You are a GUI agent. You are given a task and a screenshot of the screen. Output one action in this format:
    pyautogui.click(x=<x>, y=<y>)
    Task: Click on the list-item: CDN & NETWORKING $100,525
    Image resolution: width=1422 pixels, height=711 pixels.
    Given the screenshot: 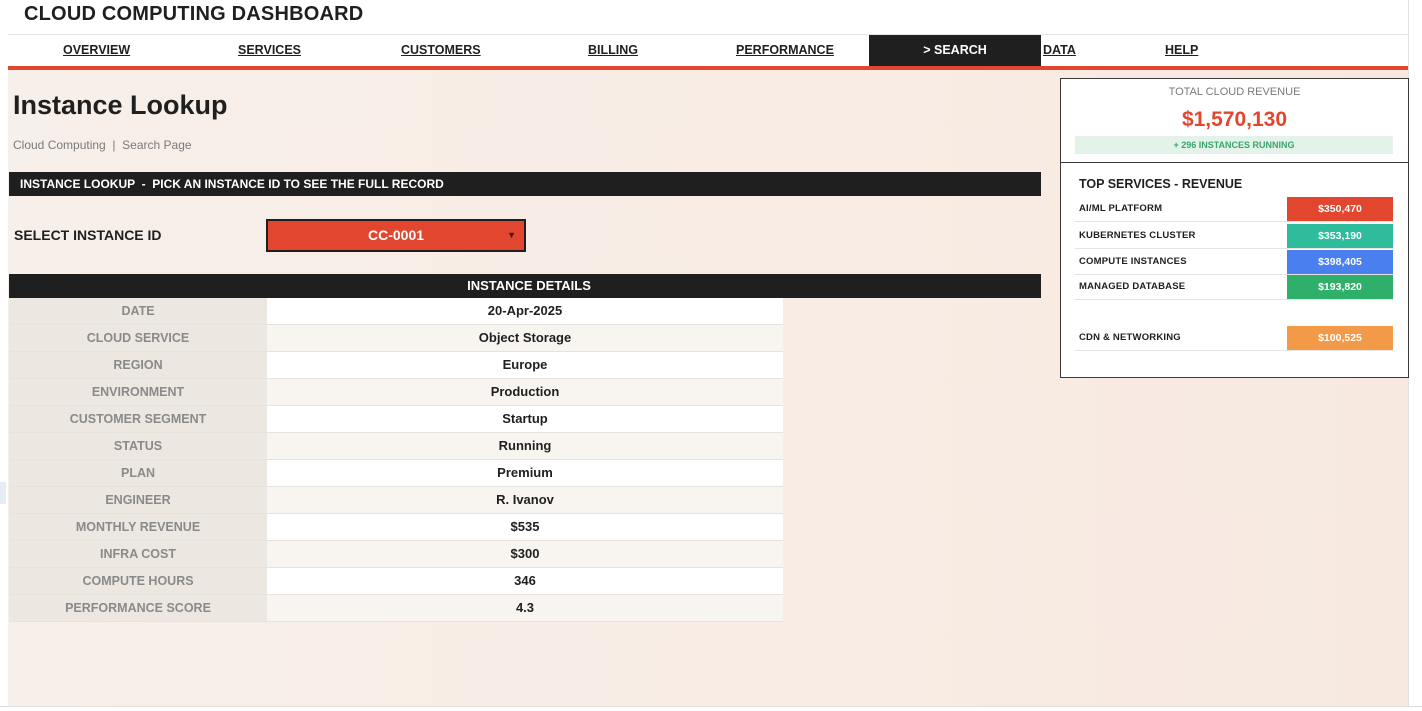 What is the action you would take?
    pyautogui.click(x=1234, y=338)
    